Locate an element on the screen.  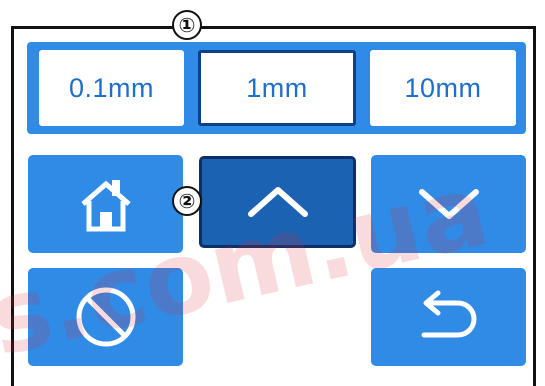
chevron-down-icon is located at coordinates (448, 204).